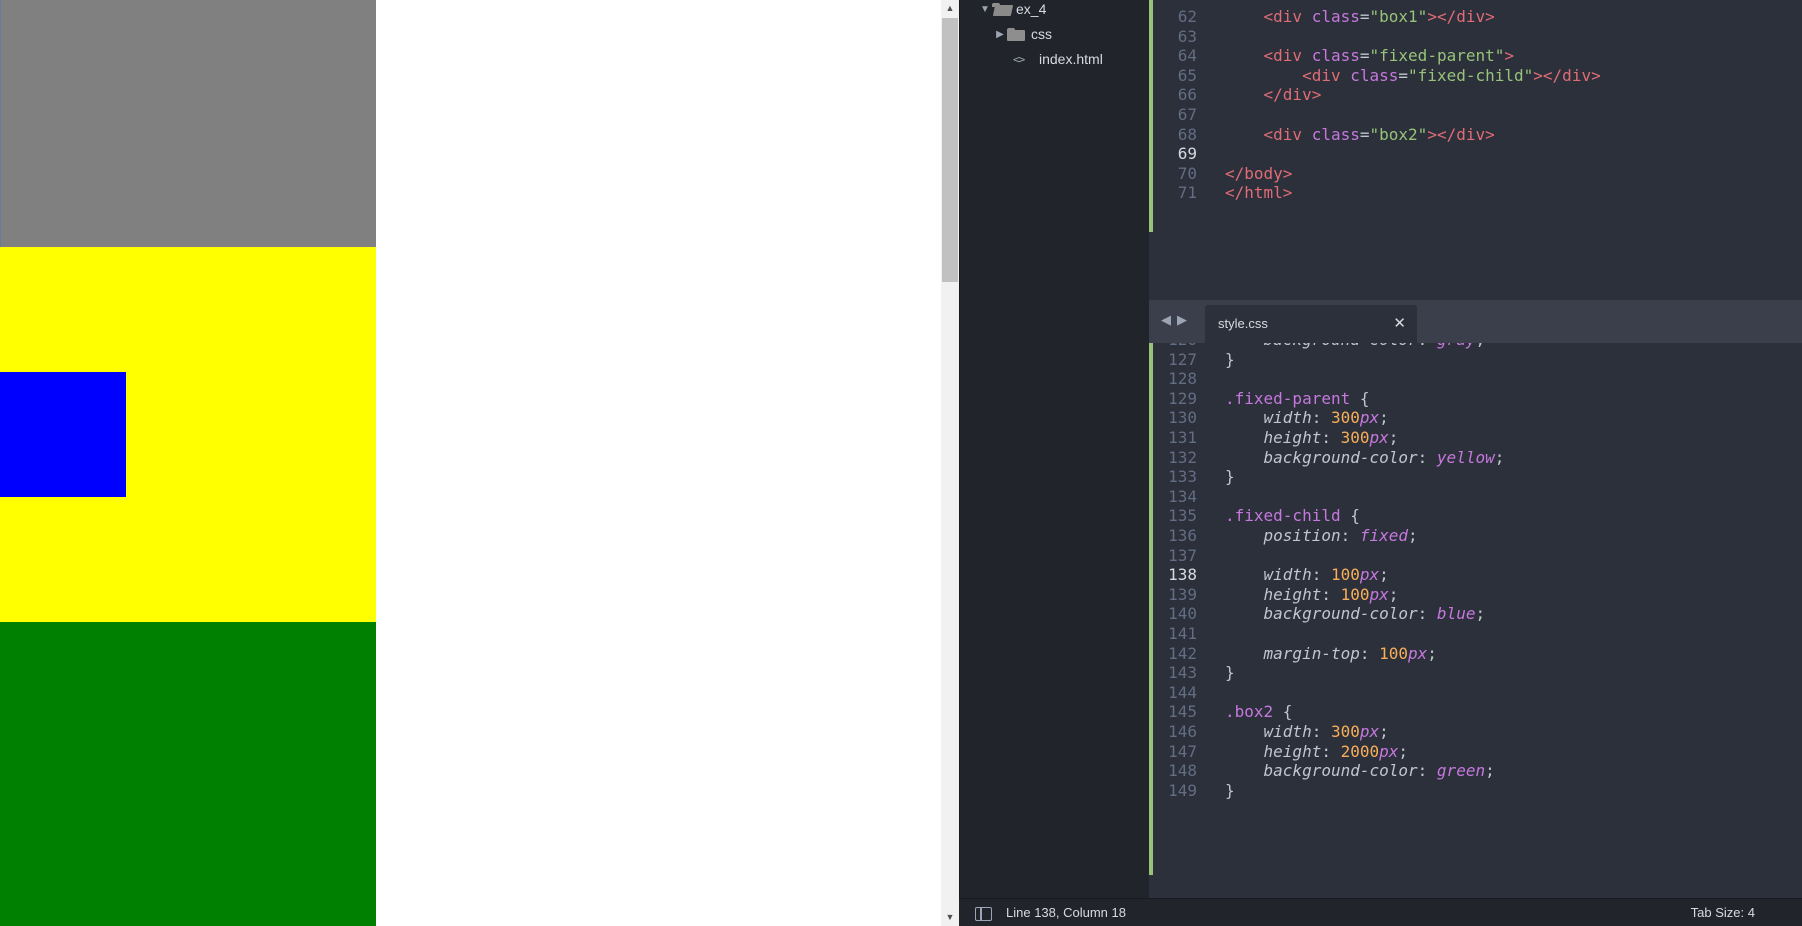 The image size is (1802, 926). What do you see at coordinates (1012, 10) in the screenshot?
I see `tree-folder-root: ▼ ex_4` at bounding box center [1012, 10].